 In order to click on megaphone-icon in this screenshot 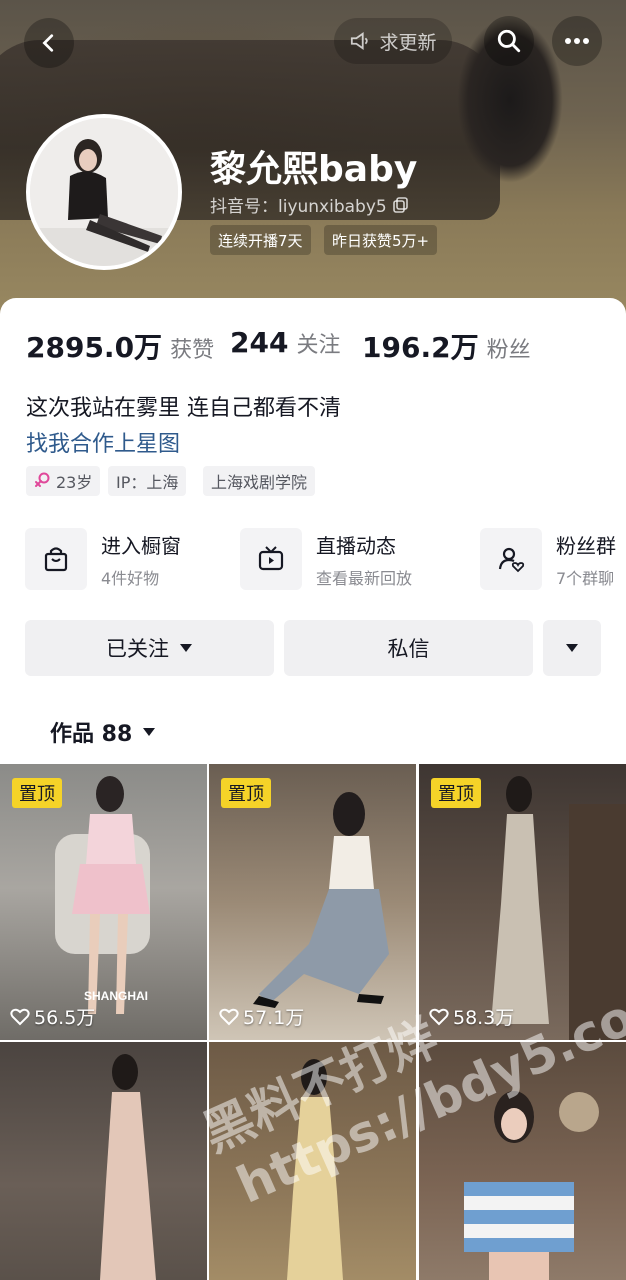, I will do `click(360, 41)`.